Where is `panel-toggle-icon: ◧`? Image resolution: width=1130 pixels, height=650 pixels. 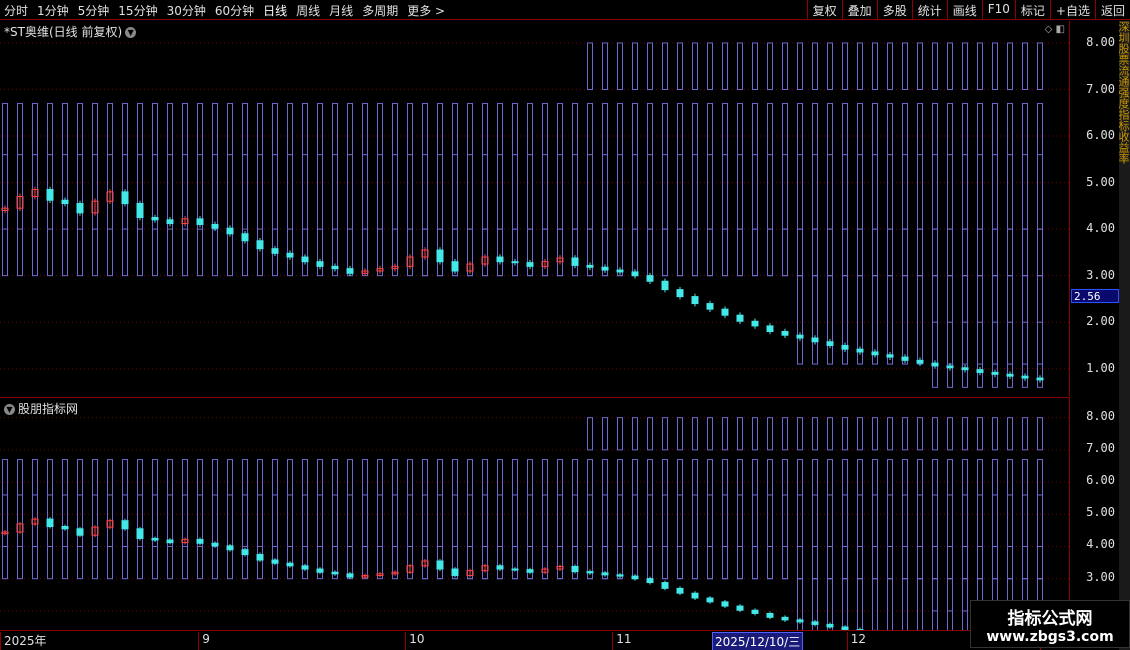
panel-toggle-icon: ◧ is located at coordinates (1060, 29).